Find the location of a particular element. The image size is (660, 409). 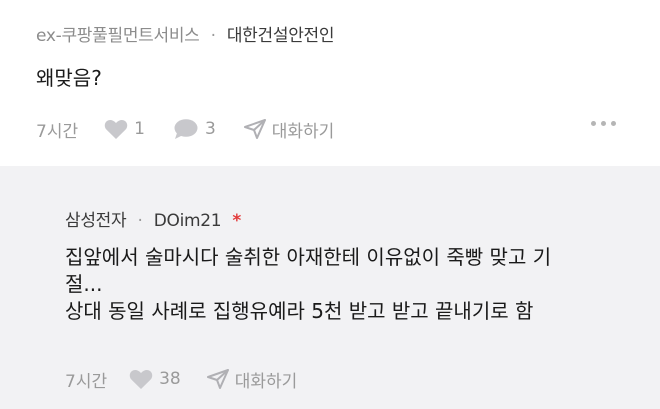

comment-company: 대한건설안전인 is located at coordinates (280, 36).